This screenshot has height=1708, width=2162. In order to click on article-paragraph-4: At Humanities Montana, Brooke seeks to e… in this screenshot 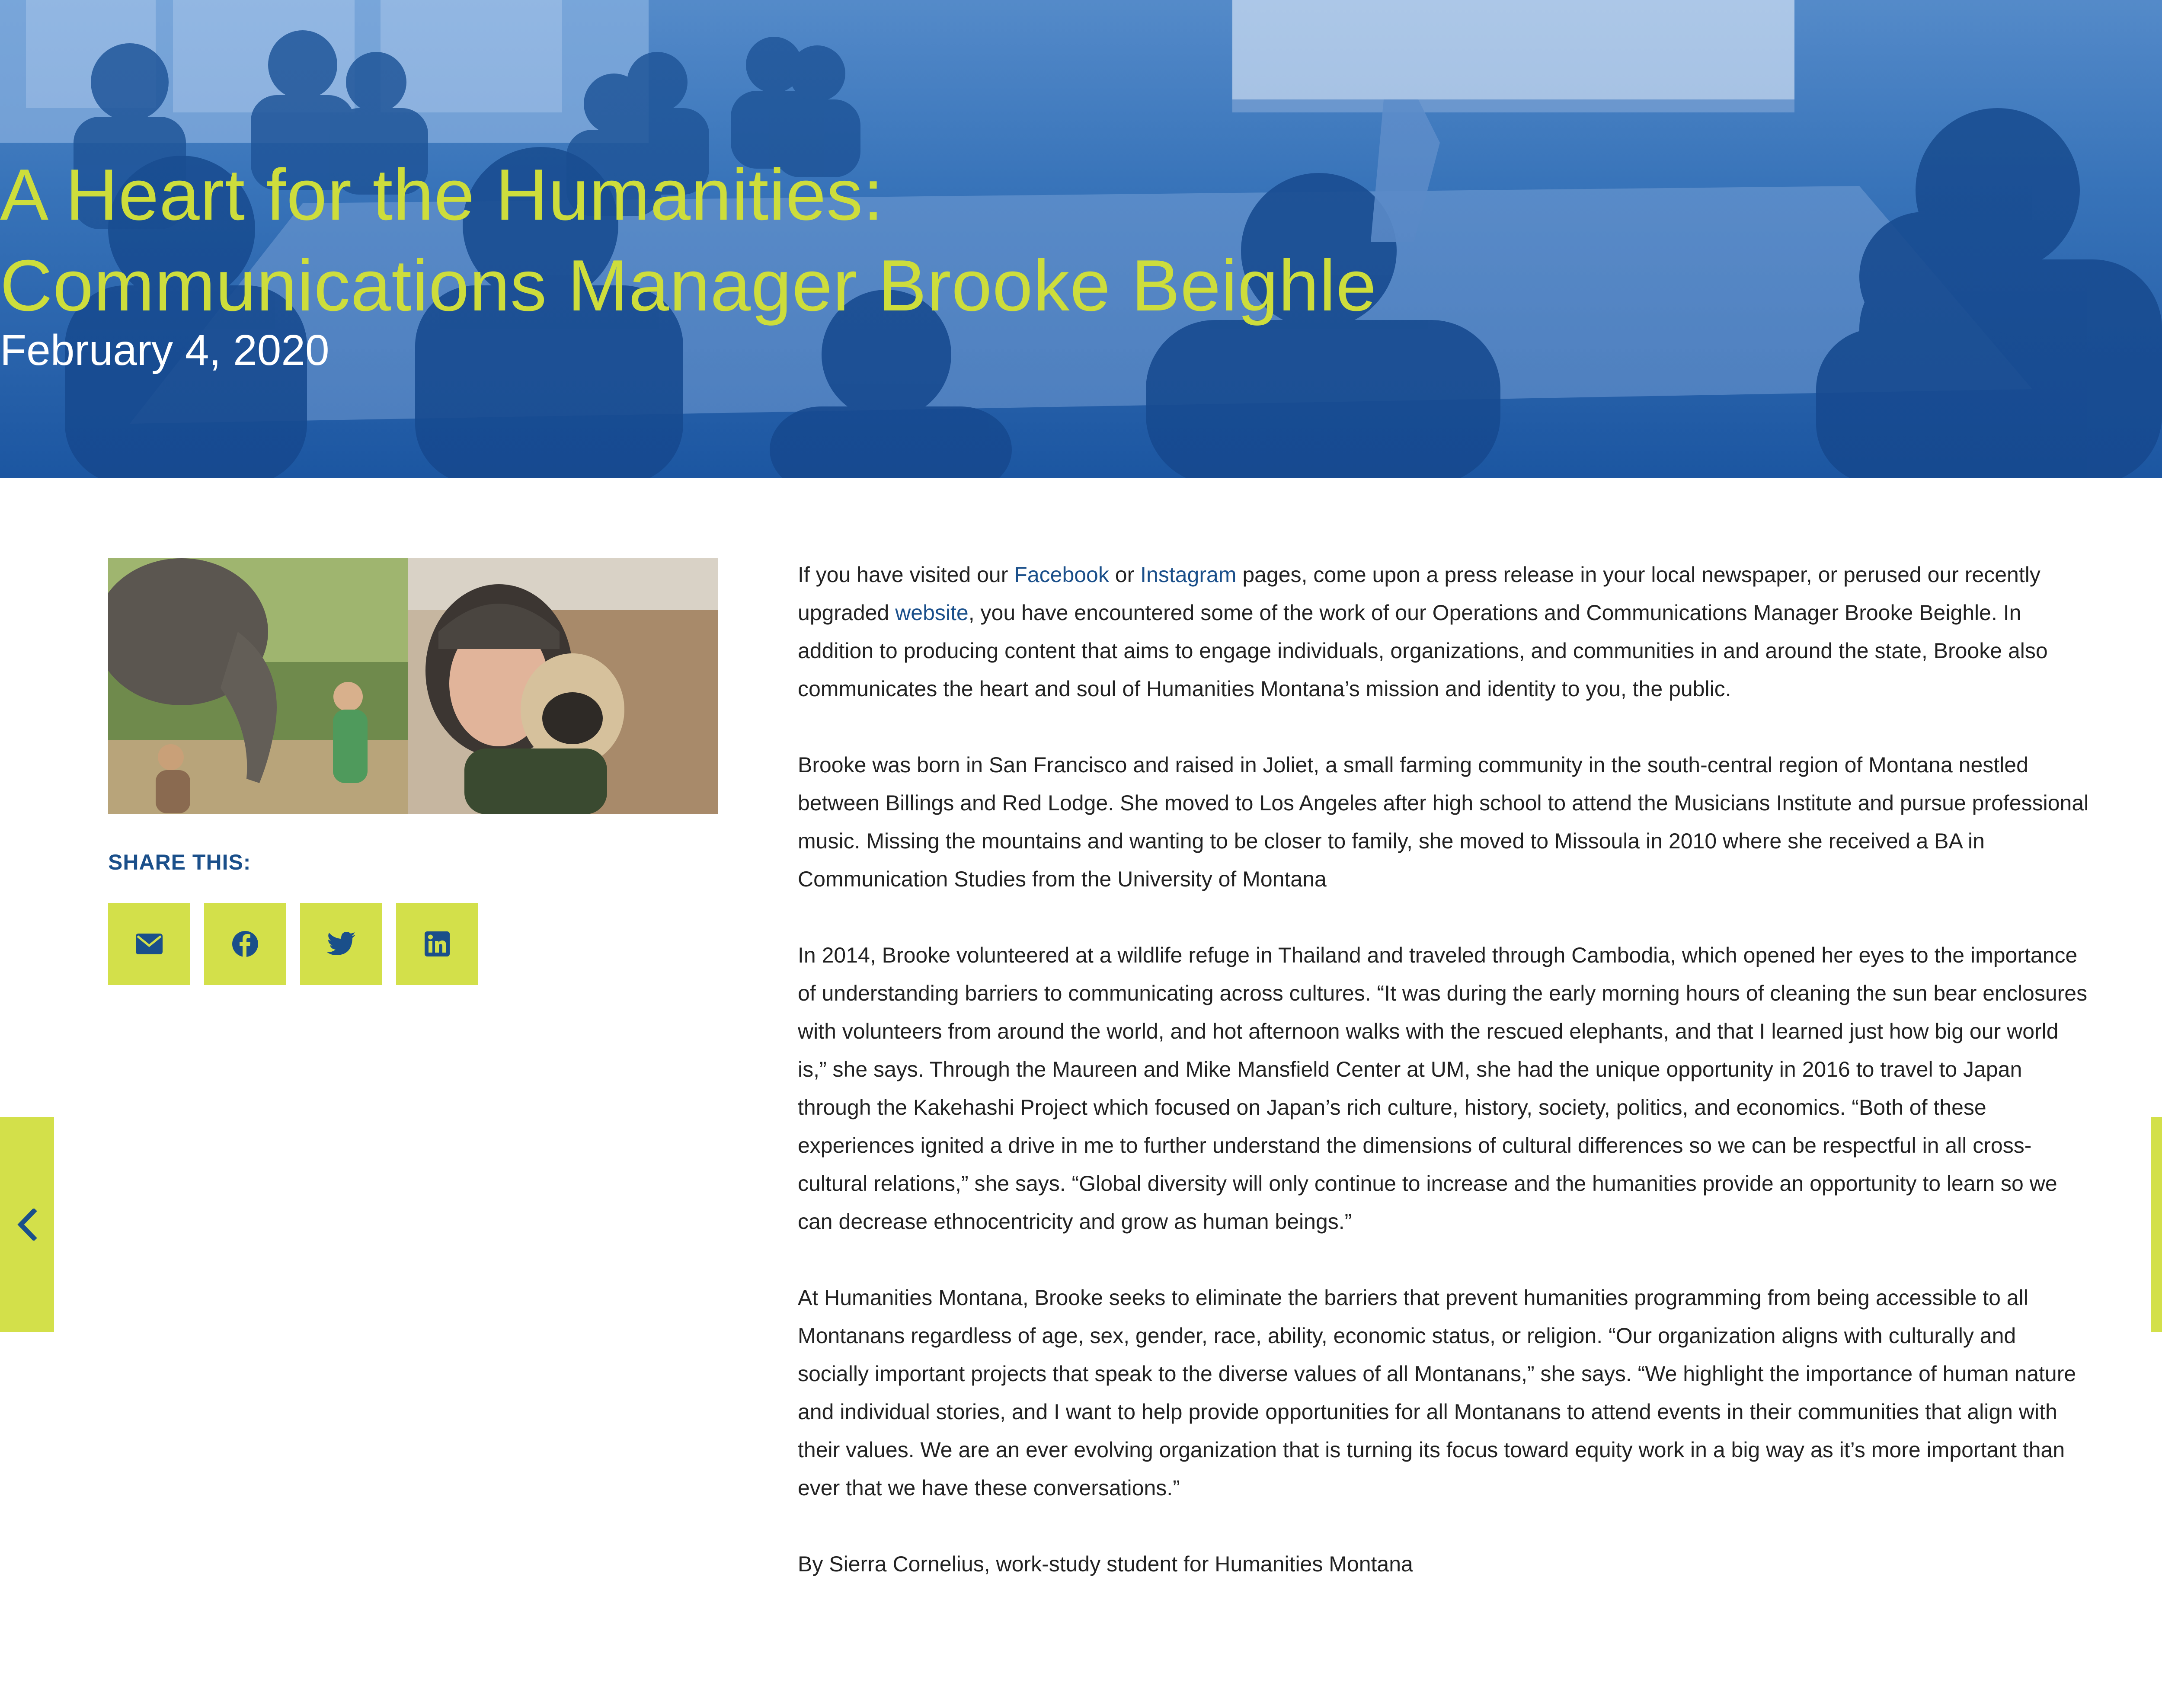, I will do `click(1437, 1393)`.